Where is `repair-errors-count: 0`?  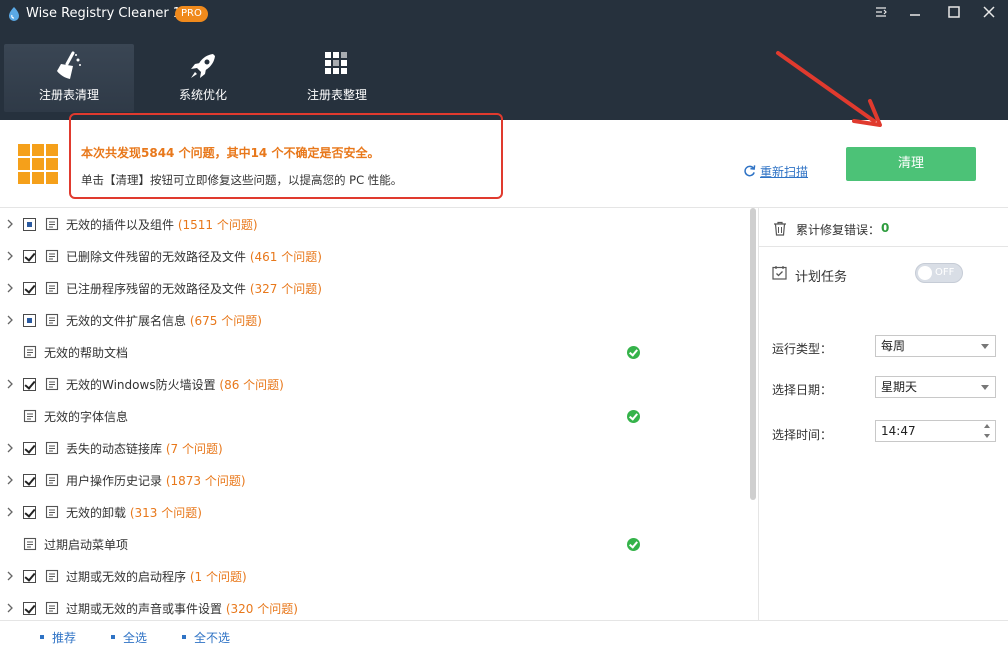 repair-errors-count: 0 is located at coordinates (885, 228).